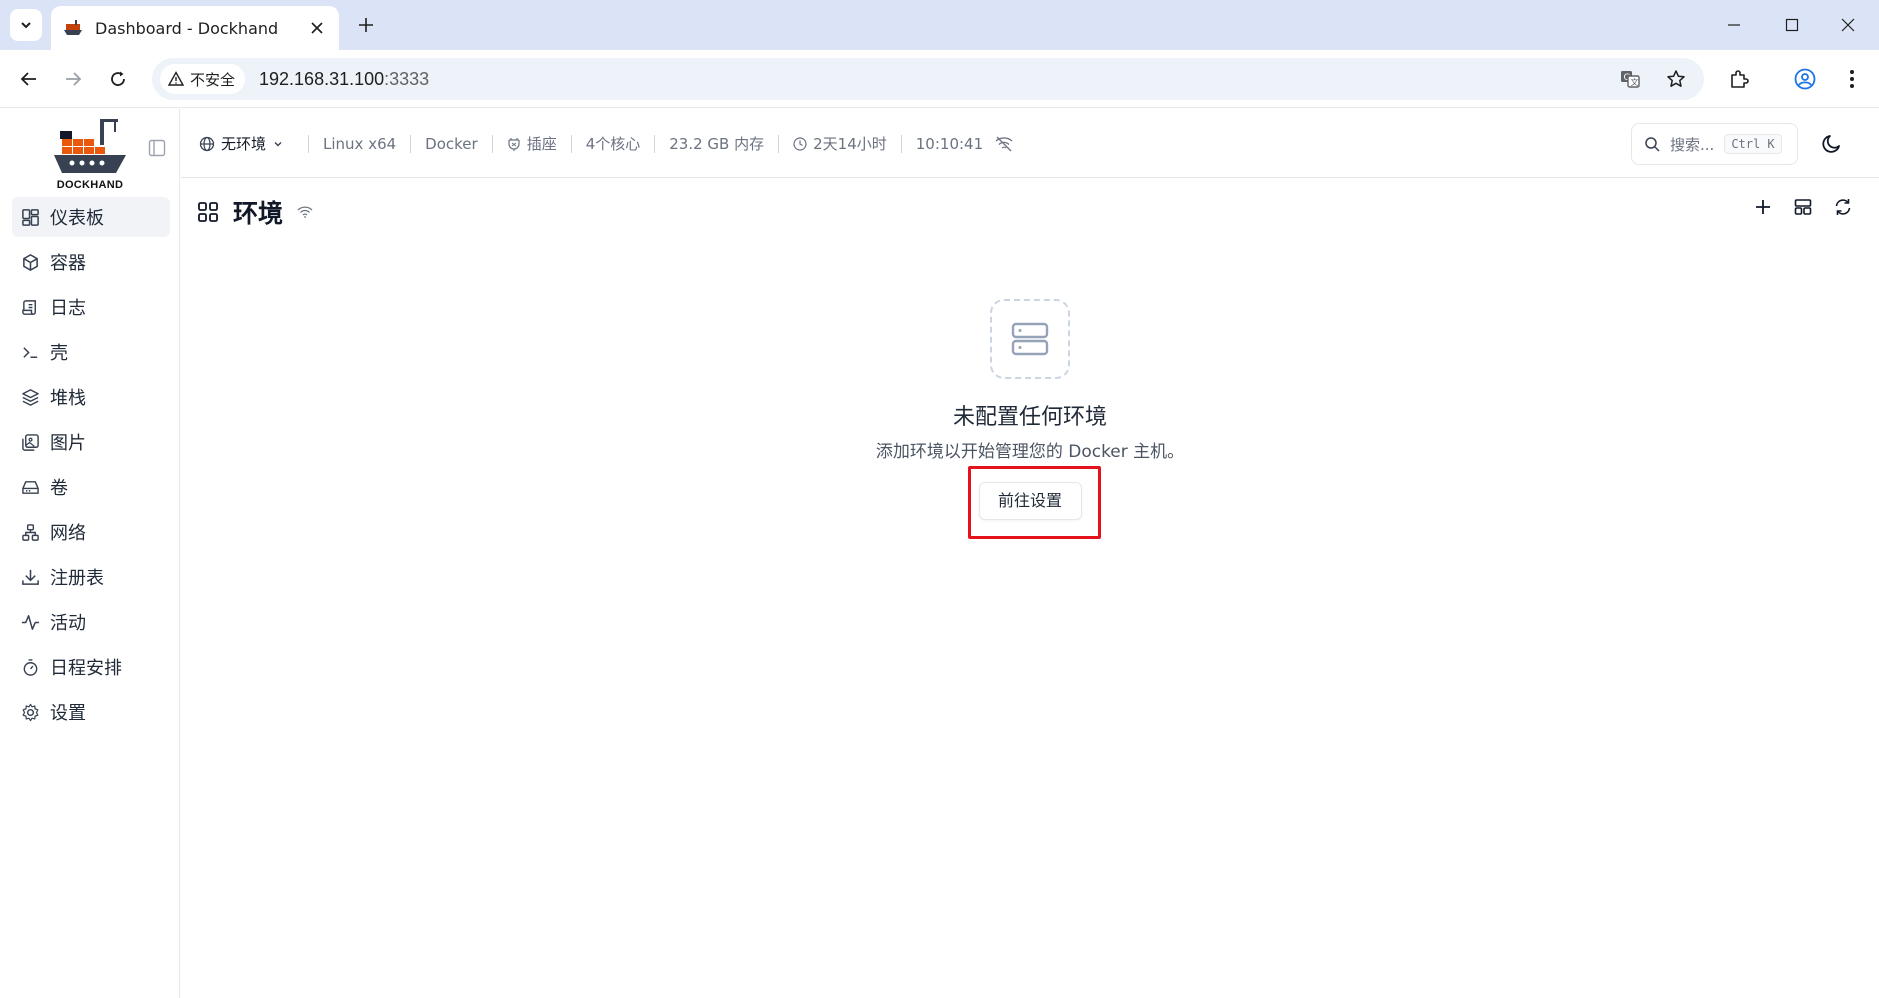 This screenshot has width=1879, height=998. What do you see at coordinates (949, 143) in the screenshot?
I see `time-label: 10:10:41` at bounding box center [949, 143].